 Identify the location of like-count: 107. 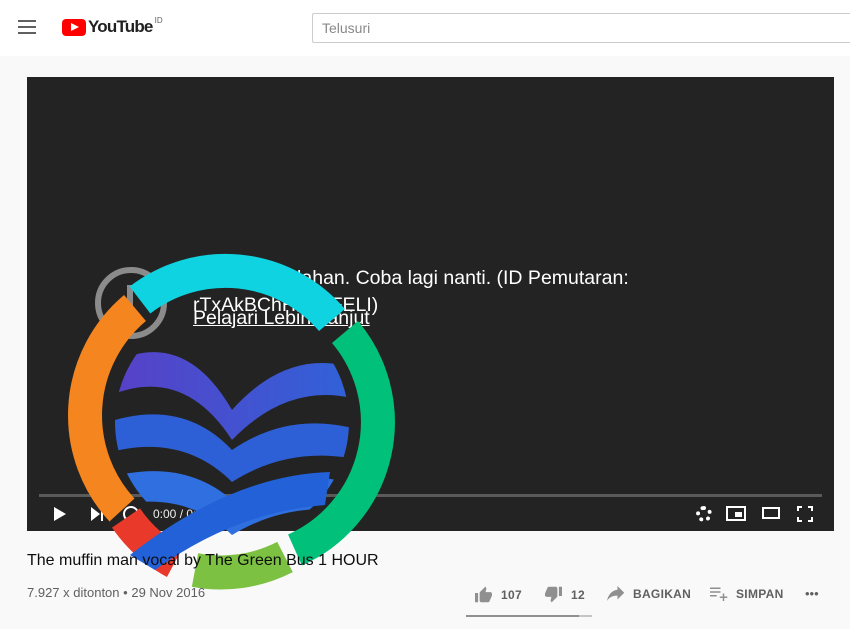
(511, 594).